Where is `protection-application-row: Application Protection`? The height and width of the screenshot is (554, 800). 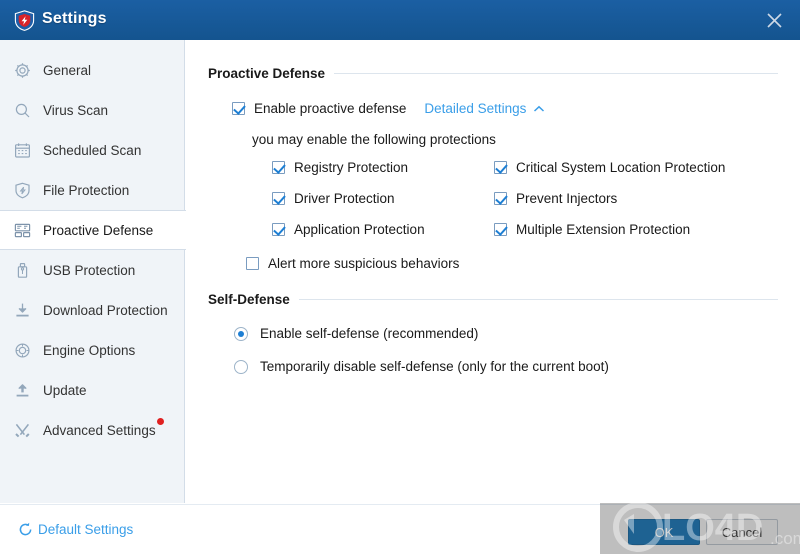 protection-application-row: Application Protection is located at coordinates (348, 229).